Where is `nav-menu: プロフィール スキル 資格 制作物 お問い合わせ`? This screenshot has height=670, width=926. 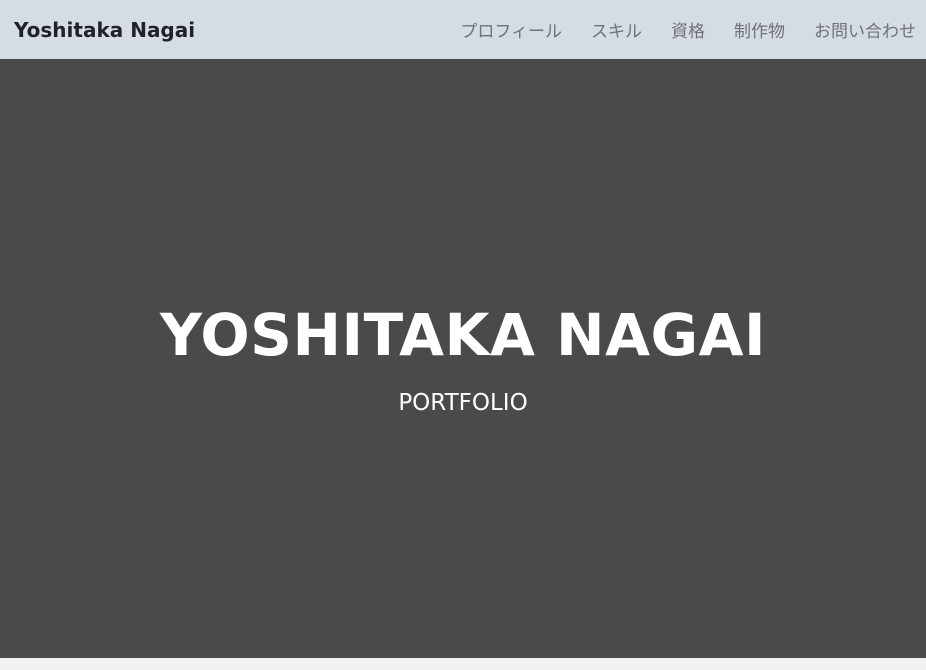
nav-menu: プロフィール スキル 資格 制作物 お問い合わせ is located at coordinates (688, 29).